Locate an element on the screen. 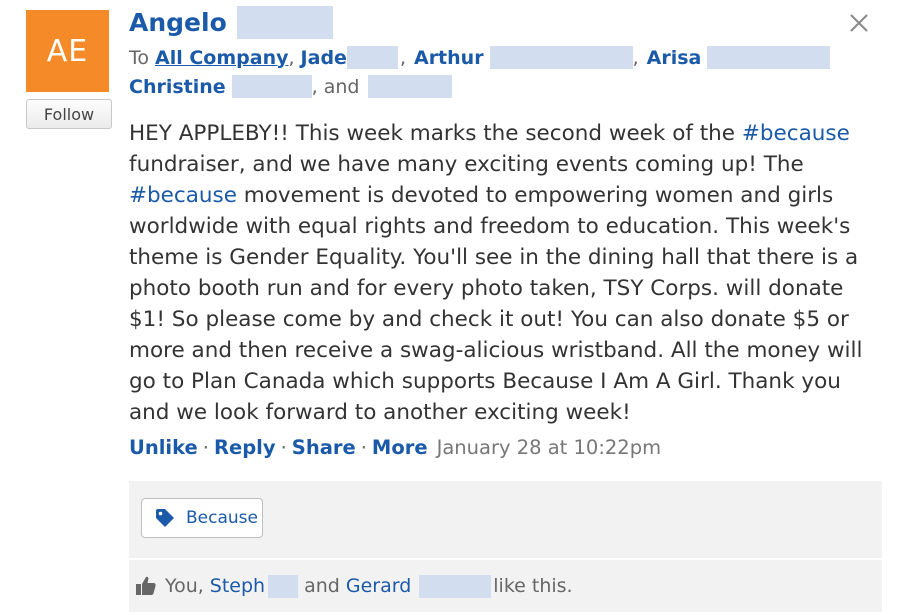 The image size is (910, 615). close-icon is located at coordinates (859, 23).